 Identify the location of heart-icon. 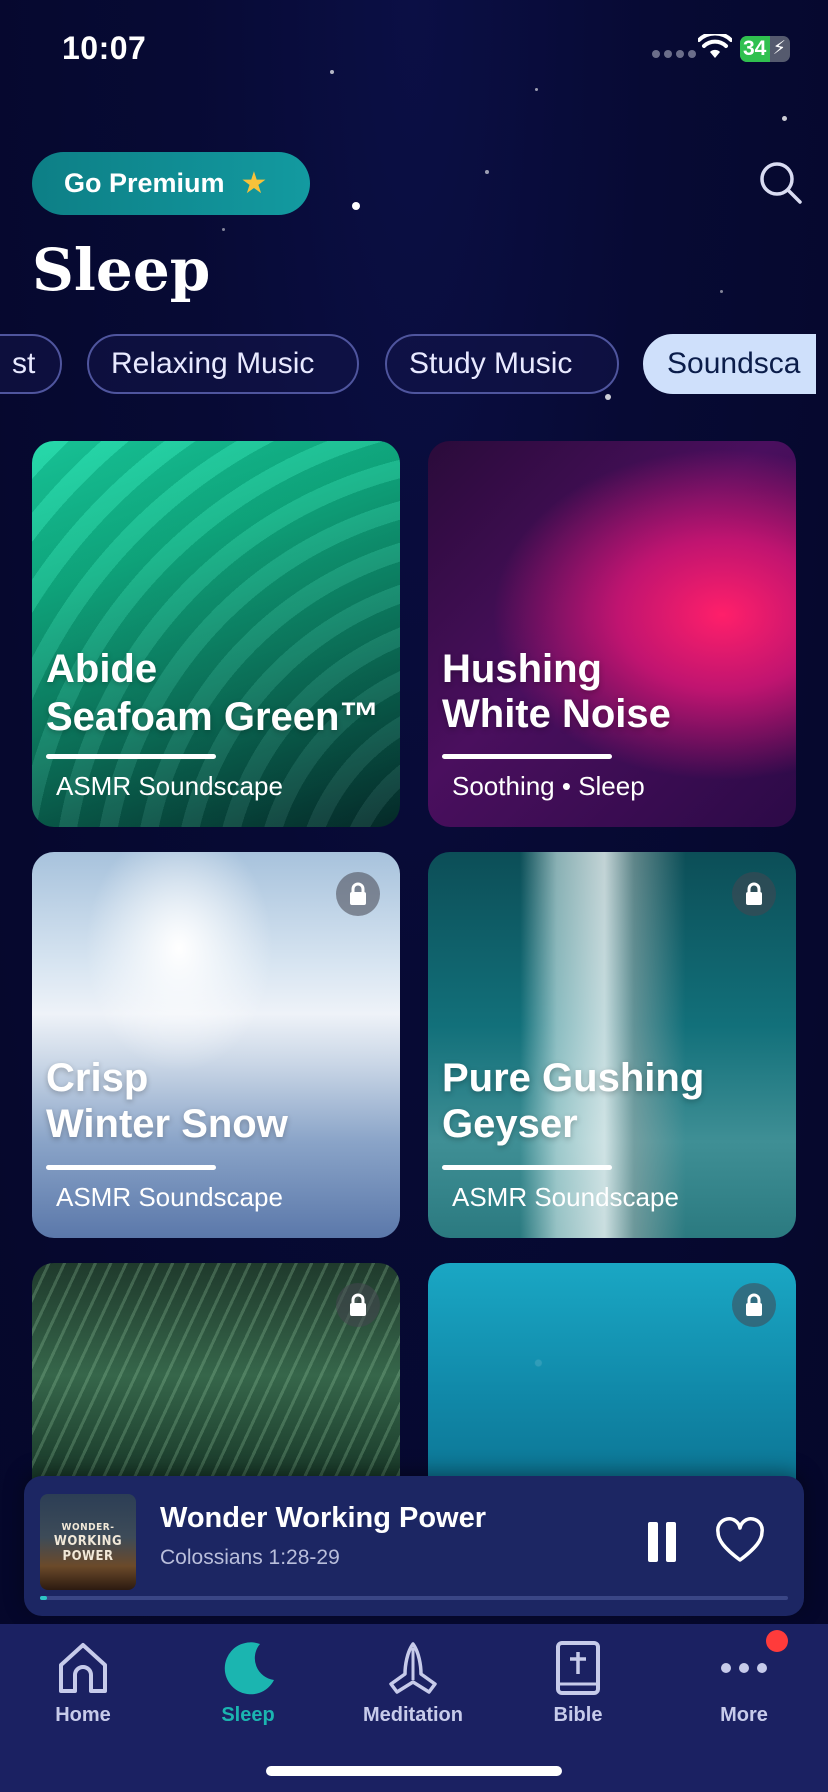
(740, 1542).